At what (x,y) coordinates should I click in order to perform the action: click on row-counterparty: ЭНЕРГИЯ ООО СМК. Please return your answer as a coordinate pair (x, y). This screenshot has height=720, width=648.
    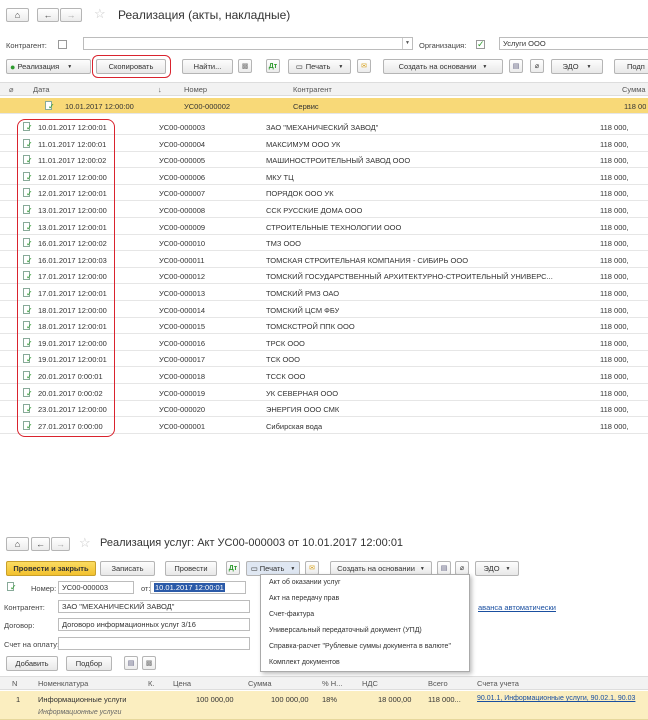
    Looking at the image, I should click on (303, 410).